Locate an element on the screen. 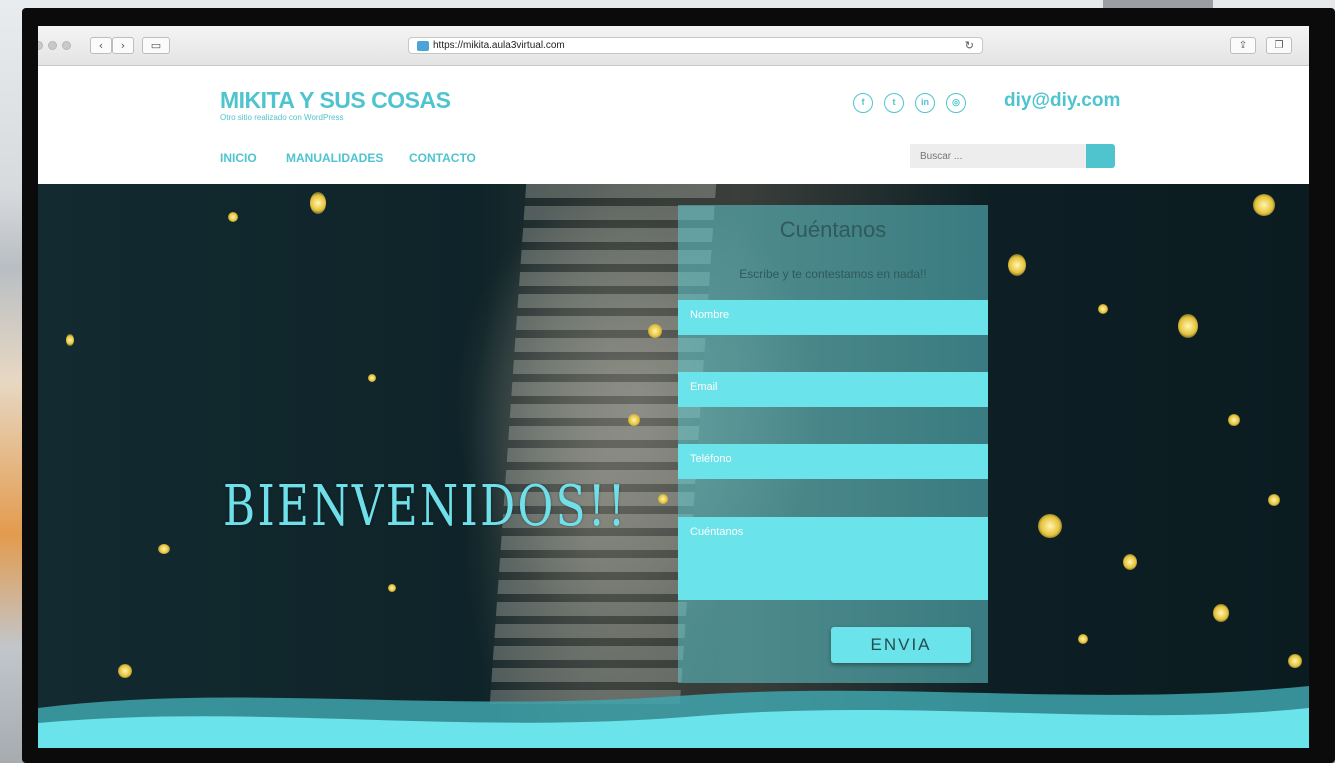 The image size is (1335, 763). nav-item-manualidades: MANUALIDADES is located at coordinates (334, 158).